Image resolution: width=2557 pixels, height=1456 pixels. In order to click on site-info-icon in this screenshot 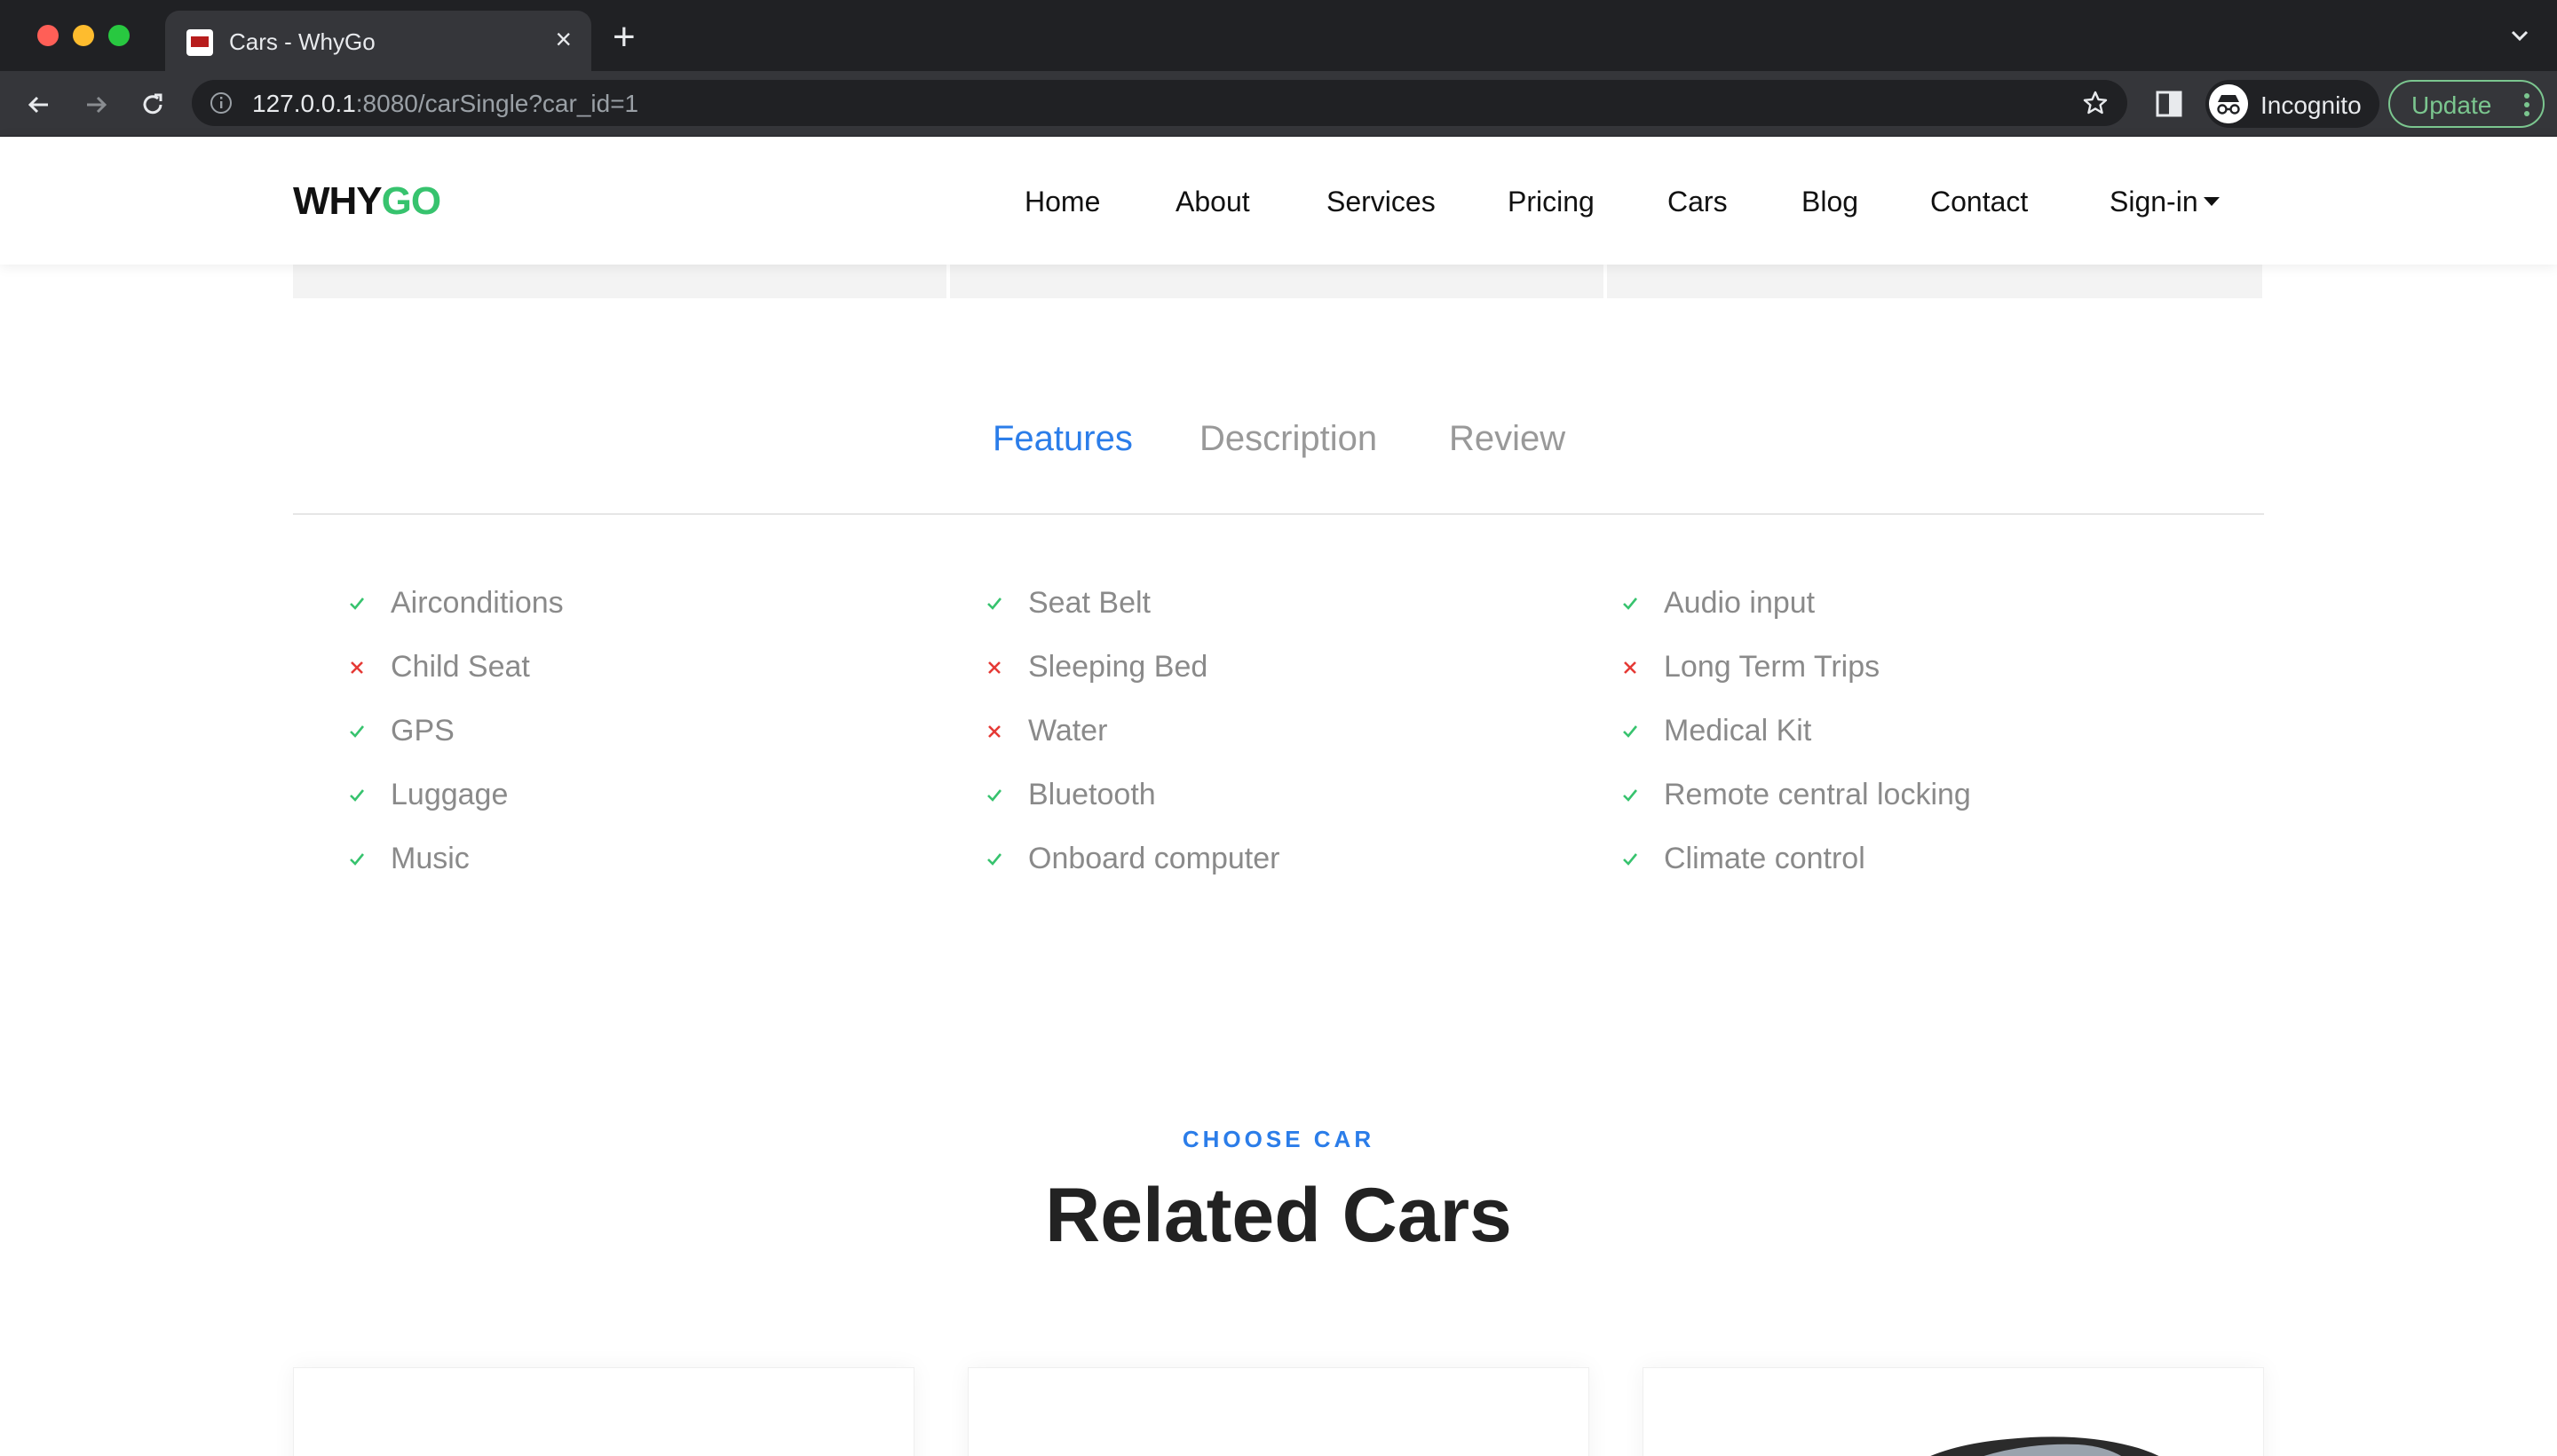, I will do `click(221, 103)`.